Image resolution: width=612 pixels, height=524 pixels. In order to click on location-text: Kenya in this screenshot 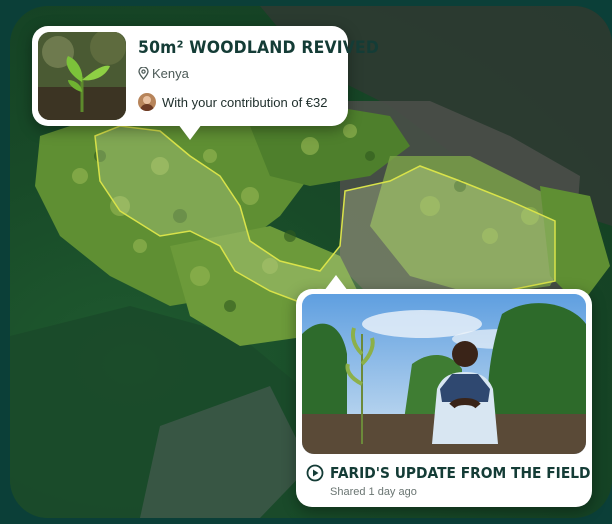, I will do `click(170, 73)`.